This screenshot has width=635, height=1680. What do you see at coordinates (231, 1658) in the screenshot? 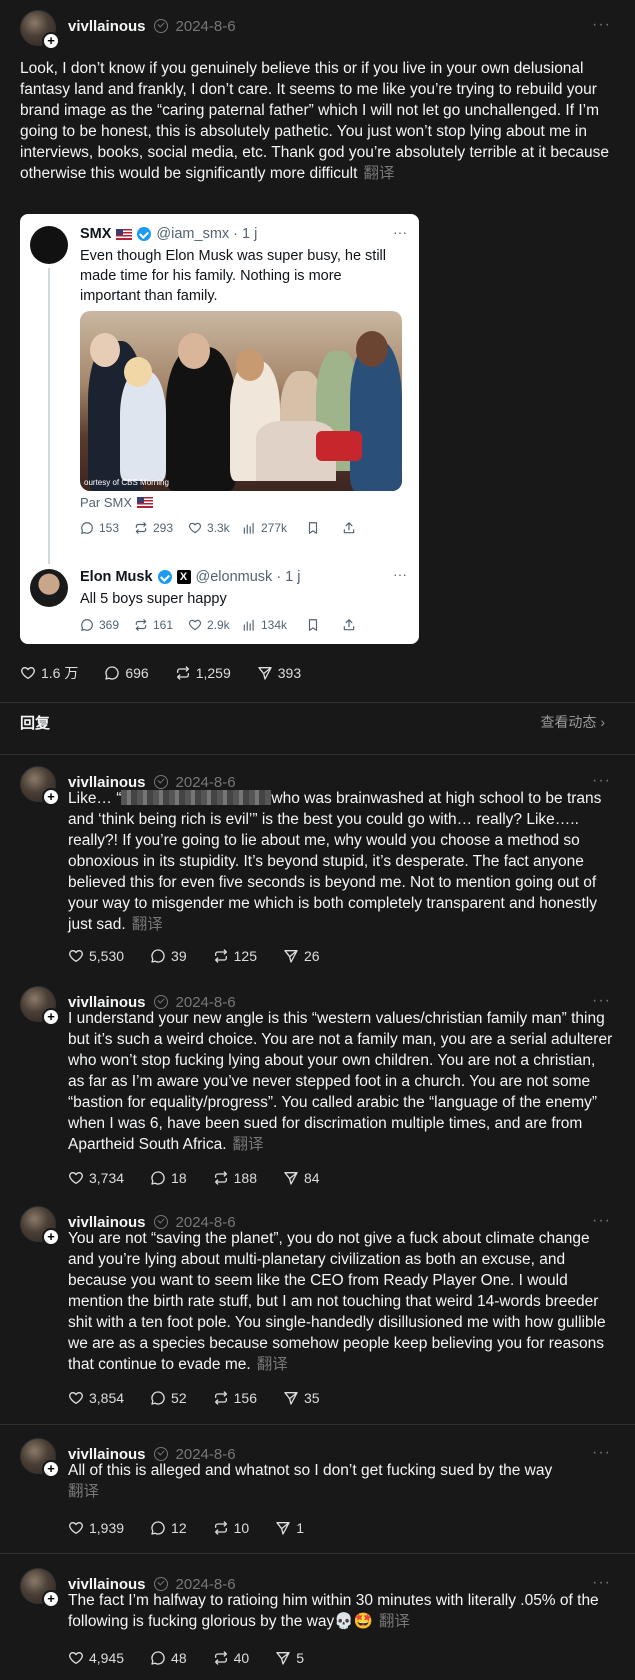
I see `repost-button: 40` at bounding box center [231, 1658].